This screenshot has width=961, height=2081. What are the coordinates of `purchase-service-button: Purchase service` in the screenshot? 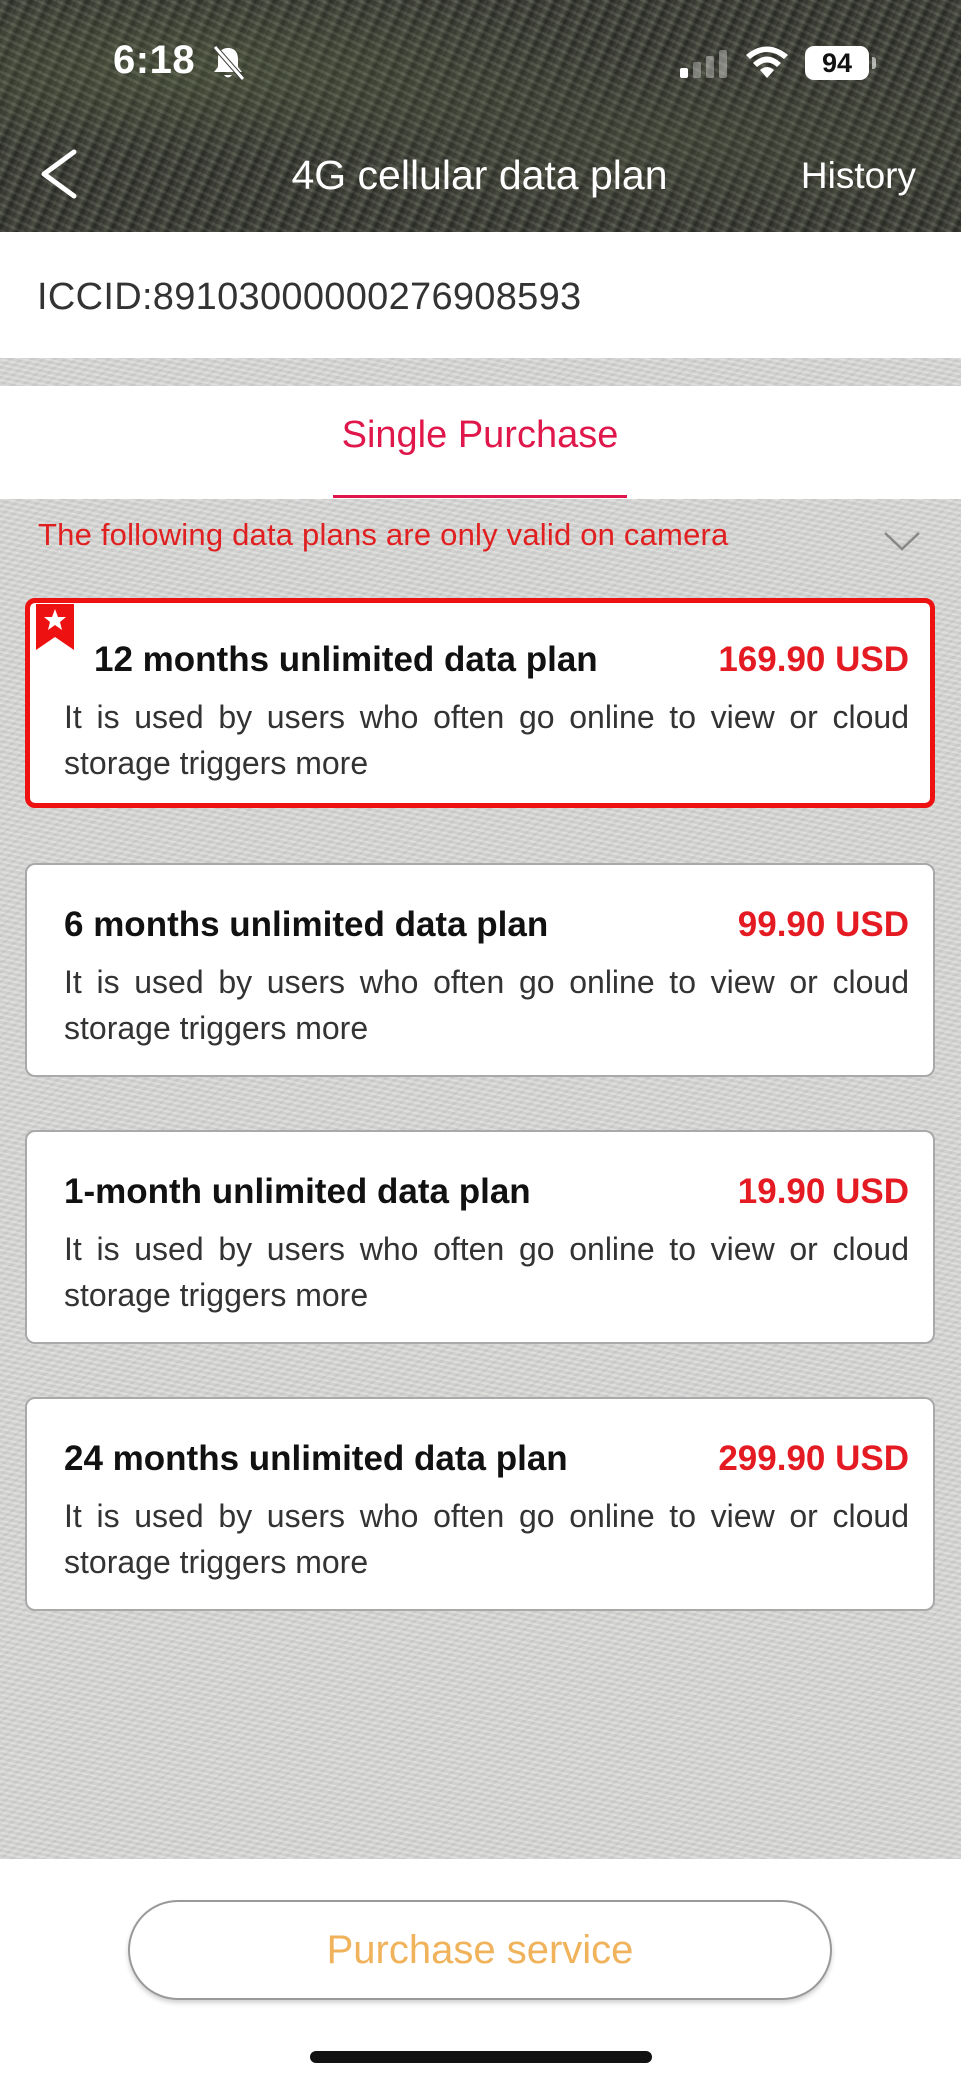 It's located at (480, 1950).